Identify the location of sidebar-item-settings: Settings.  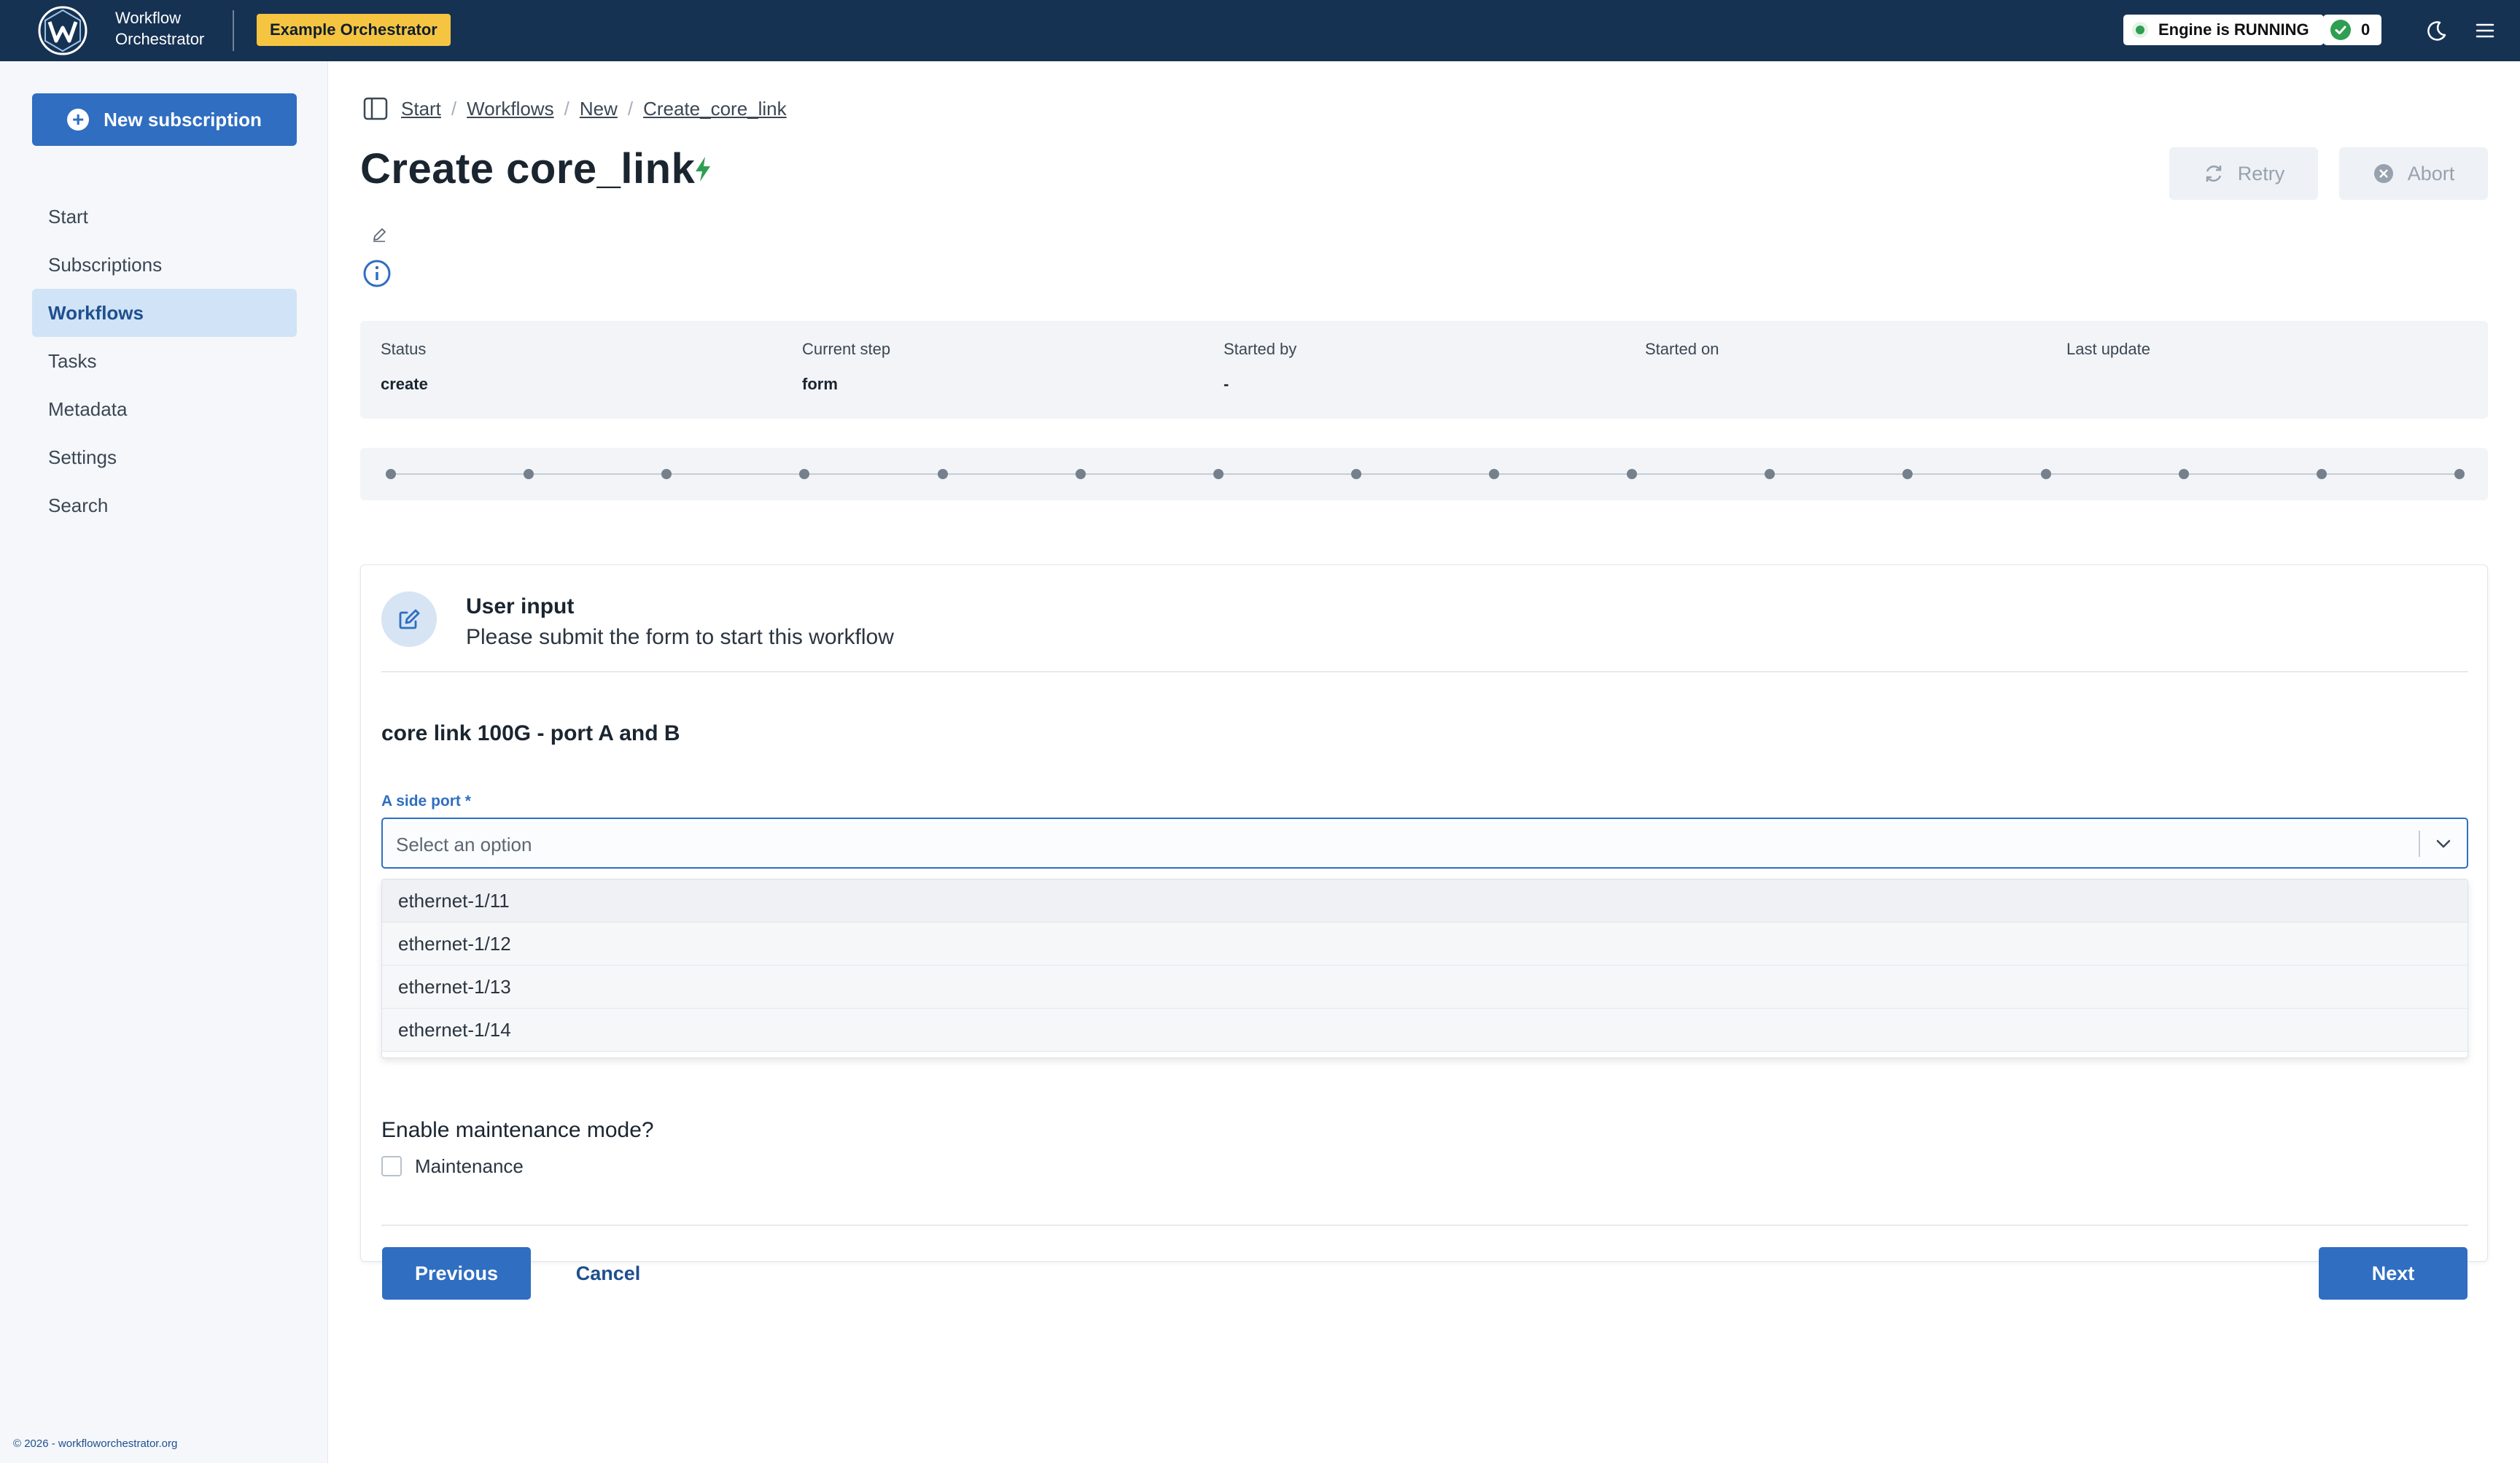
(164, 457).